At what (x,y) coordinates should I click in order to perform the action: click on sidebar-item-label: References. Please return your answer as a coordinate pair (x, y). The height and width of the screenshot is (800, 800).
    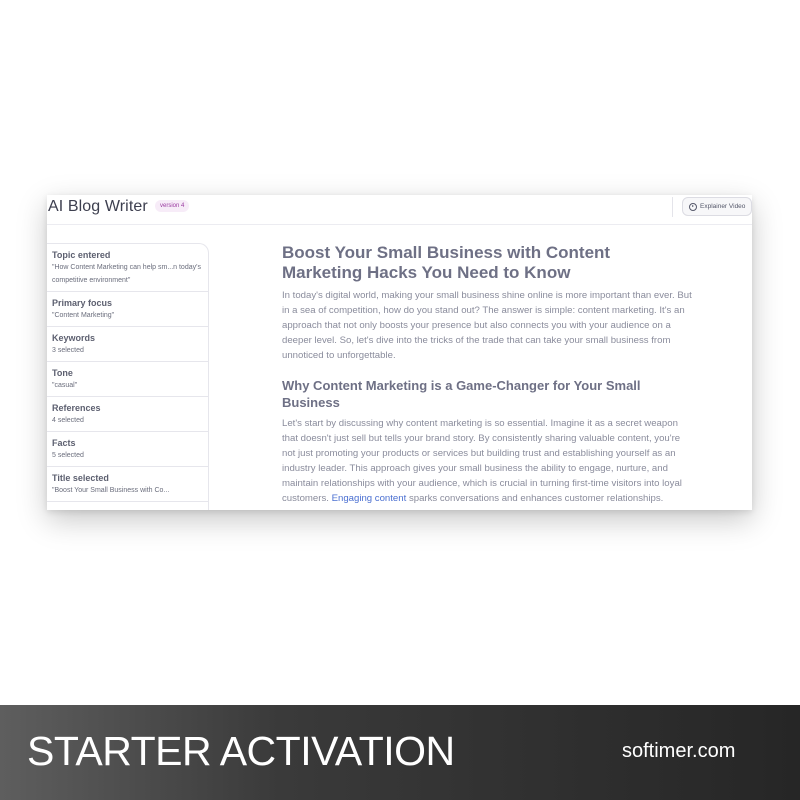
    Looking at the image, I should click on (76, 408).